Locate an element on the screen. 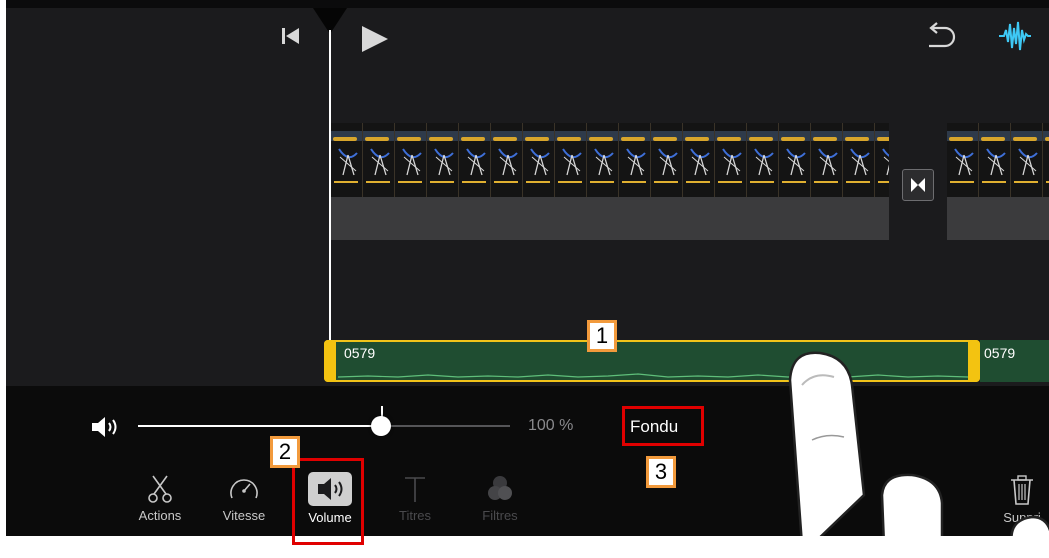  volume-tool-callout-box is located at coordinates (328, 501).